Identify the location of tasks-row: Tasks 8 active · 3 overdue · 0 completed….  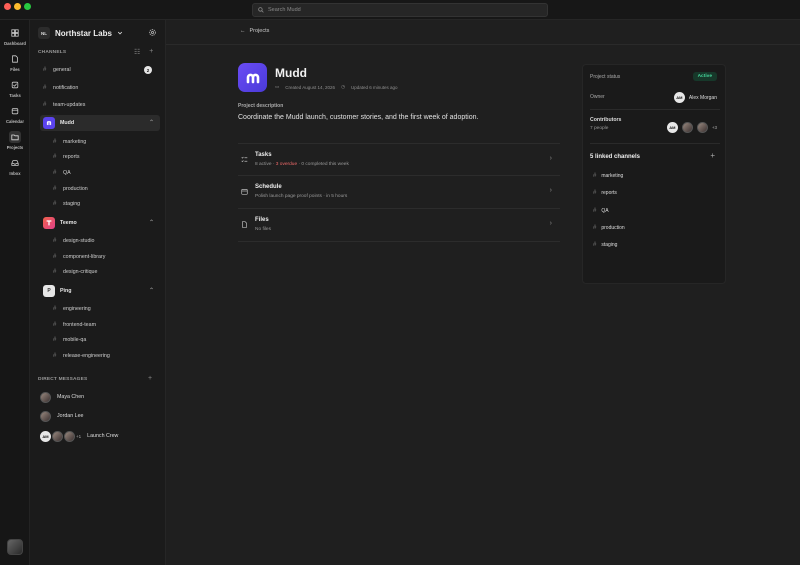
(399, 159).